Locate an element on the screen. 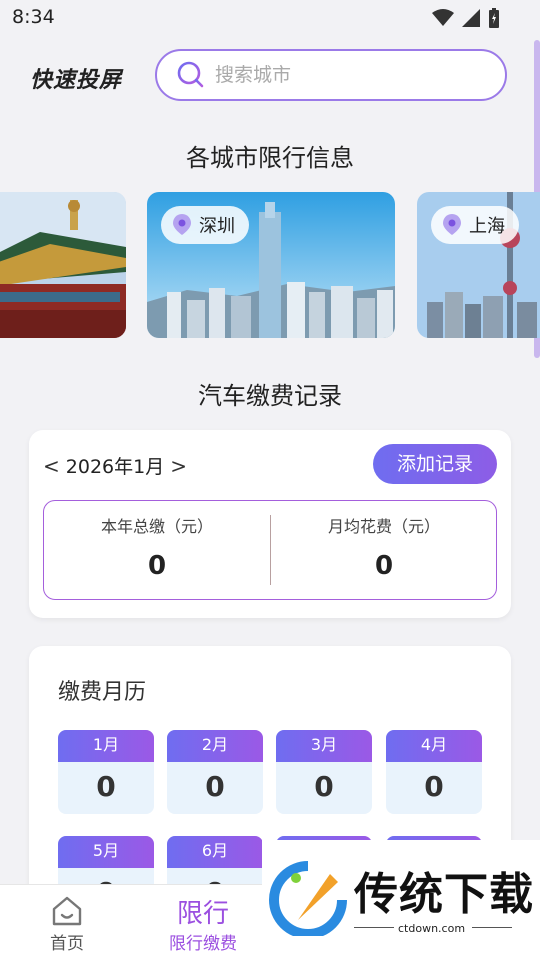  records-section-title: 汽车缴费记录 is located at coordinates (270, 396).